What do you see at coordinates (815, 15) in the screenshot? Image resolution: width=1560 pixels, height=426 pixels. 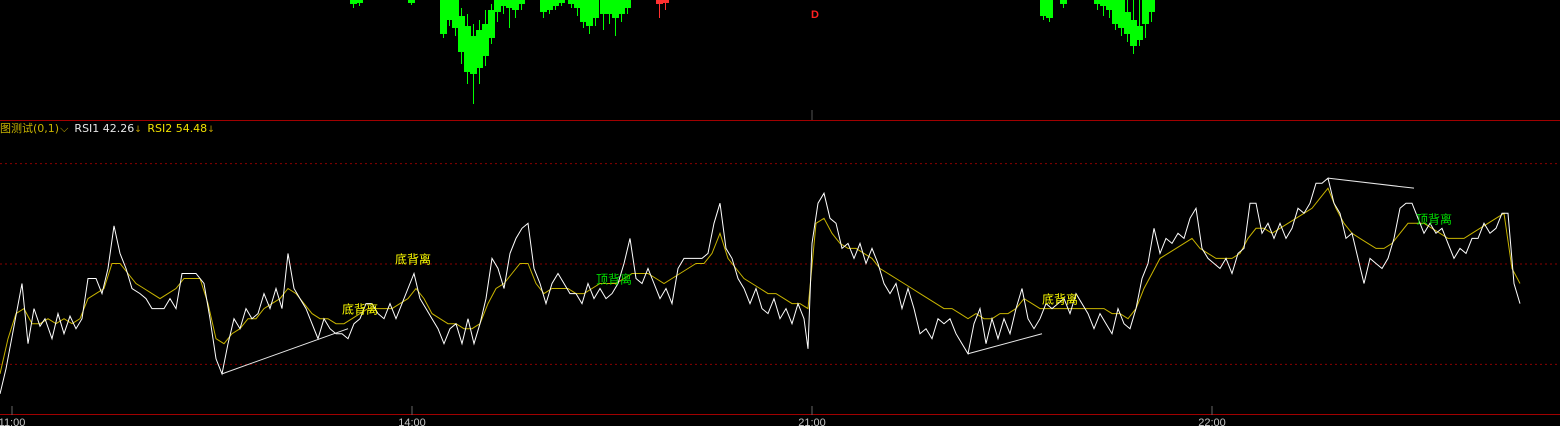 I see `price-marker-d: D` at bounding box center [815, 15].